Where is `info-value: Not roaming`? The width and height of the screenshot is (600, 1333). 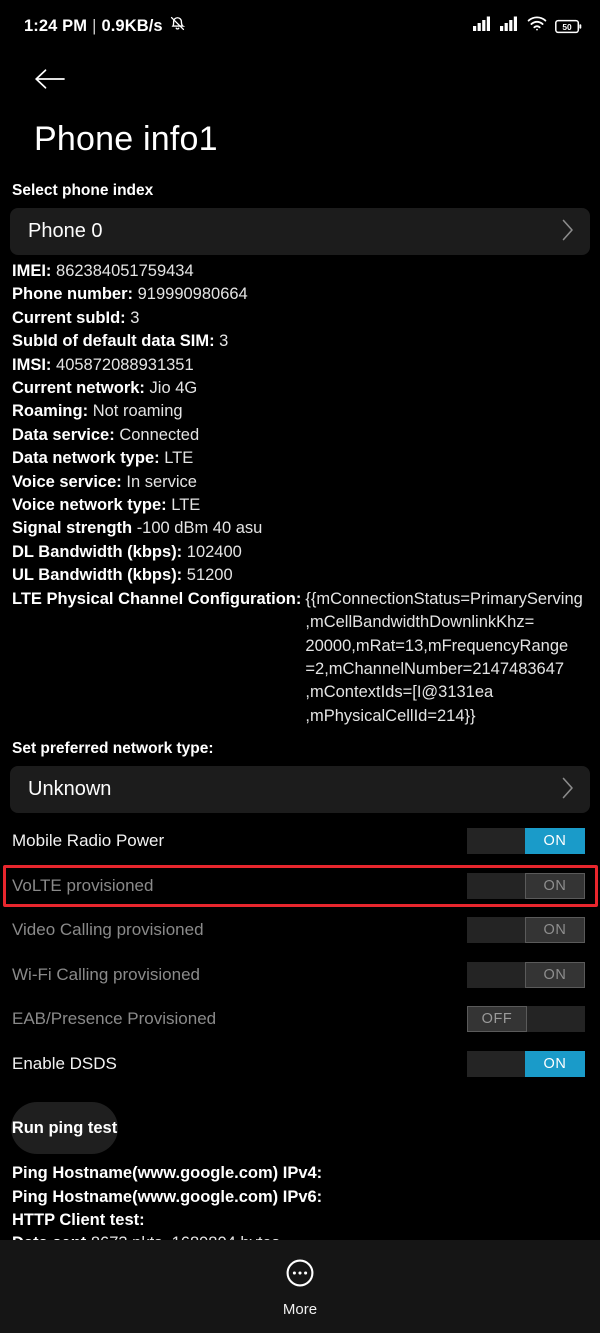 info-value: Not roaming is located at coordinates (137, 411).